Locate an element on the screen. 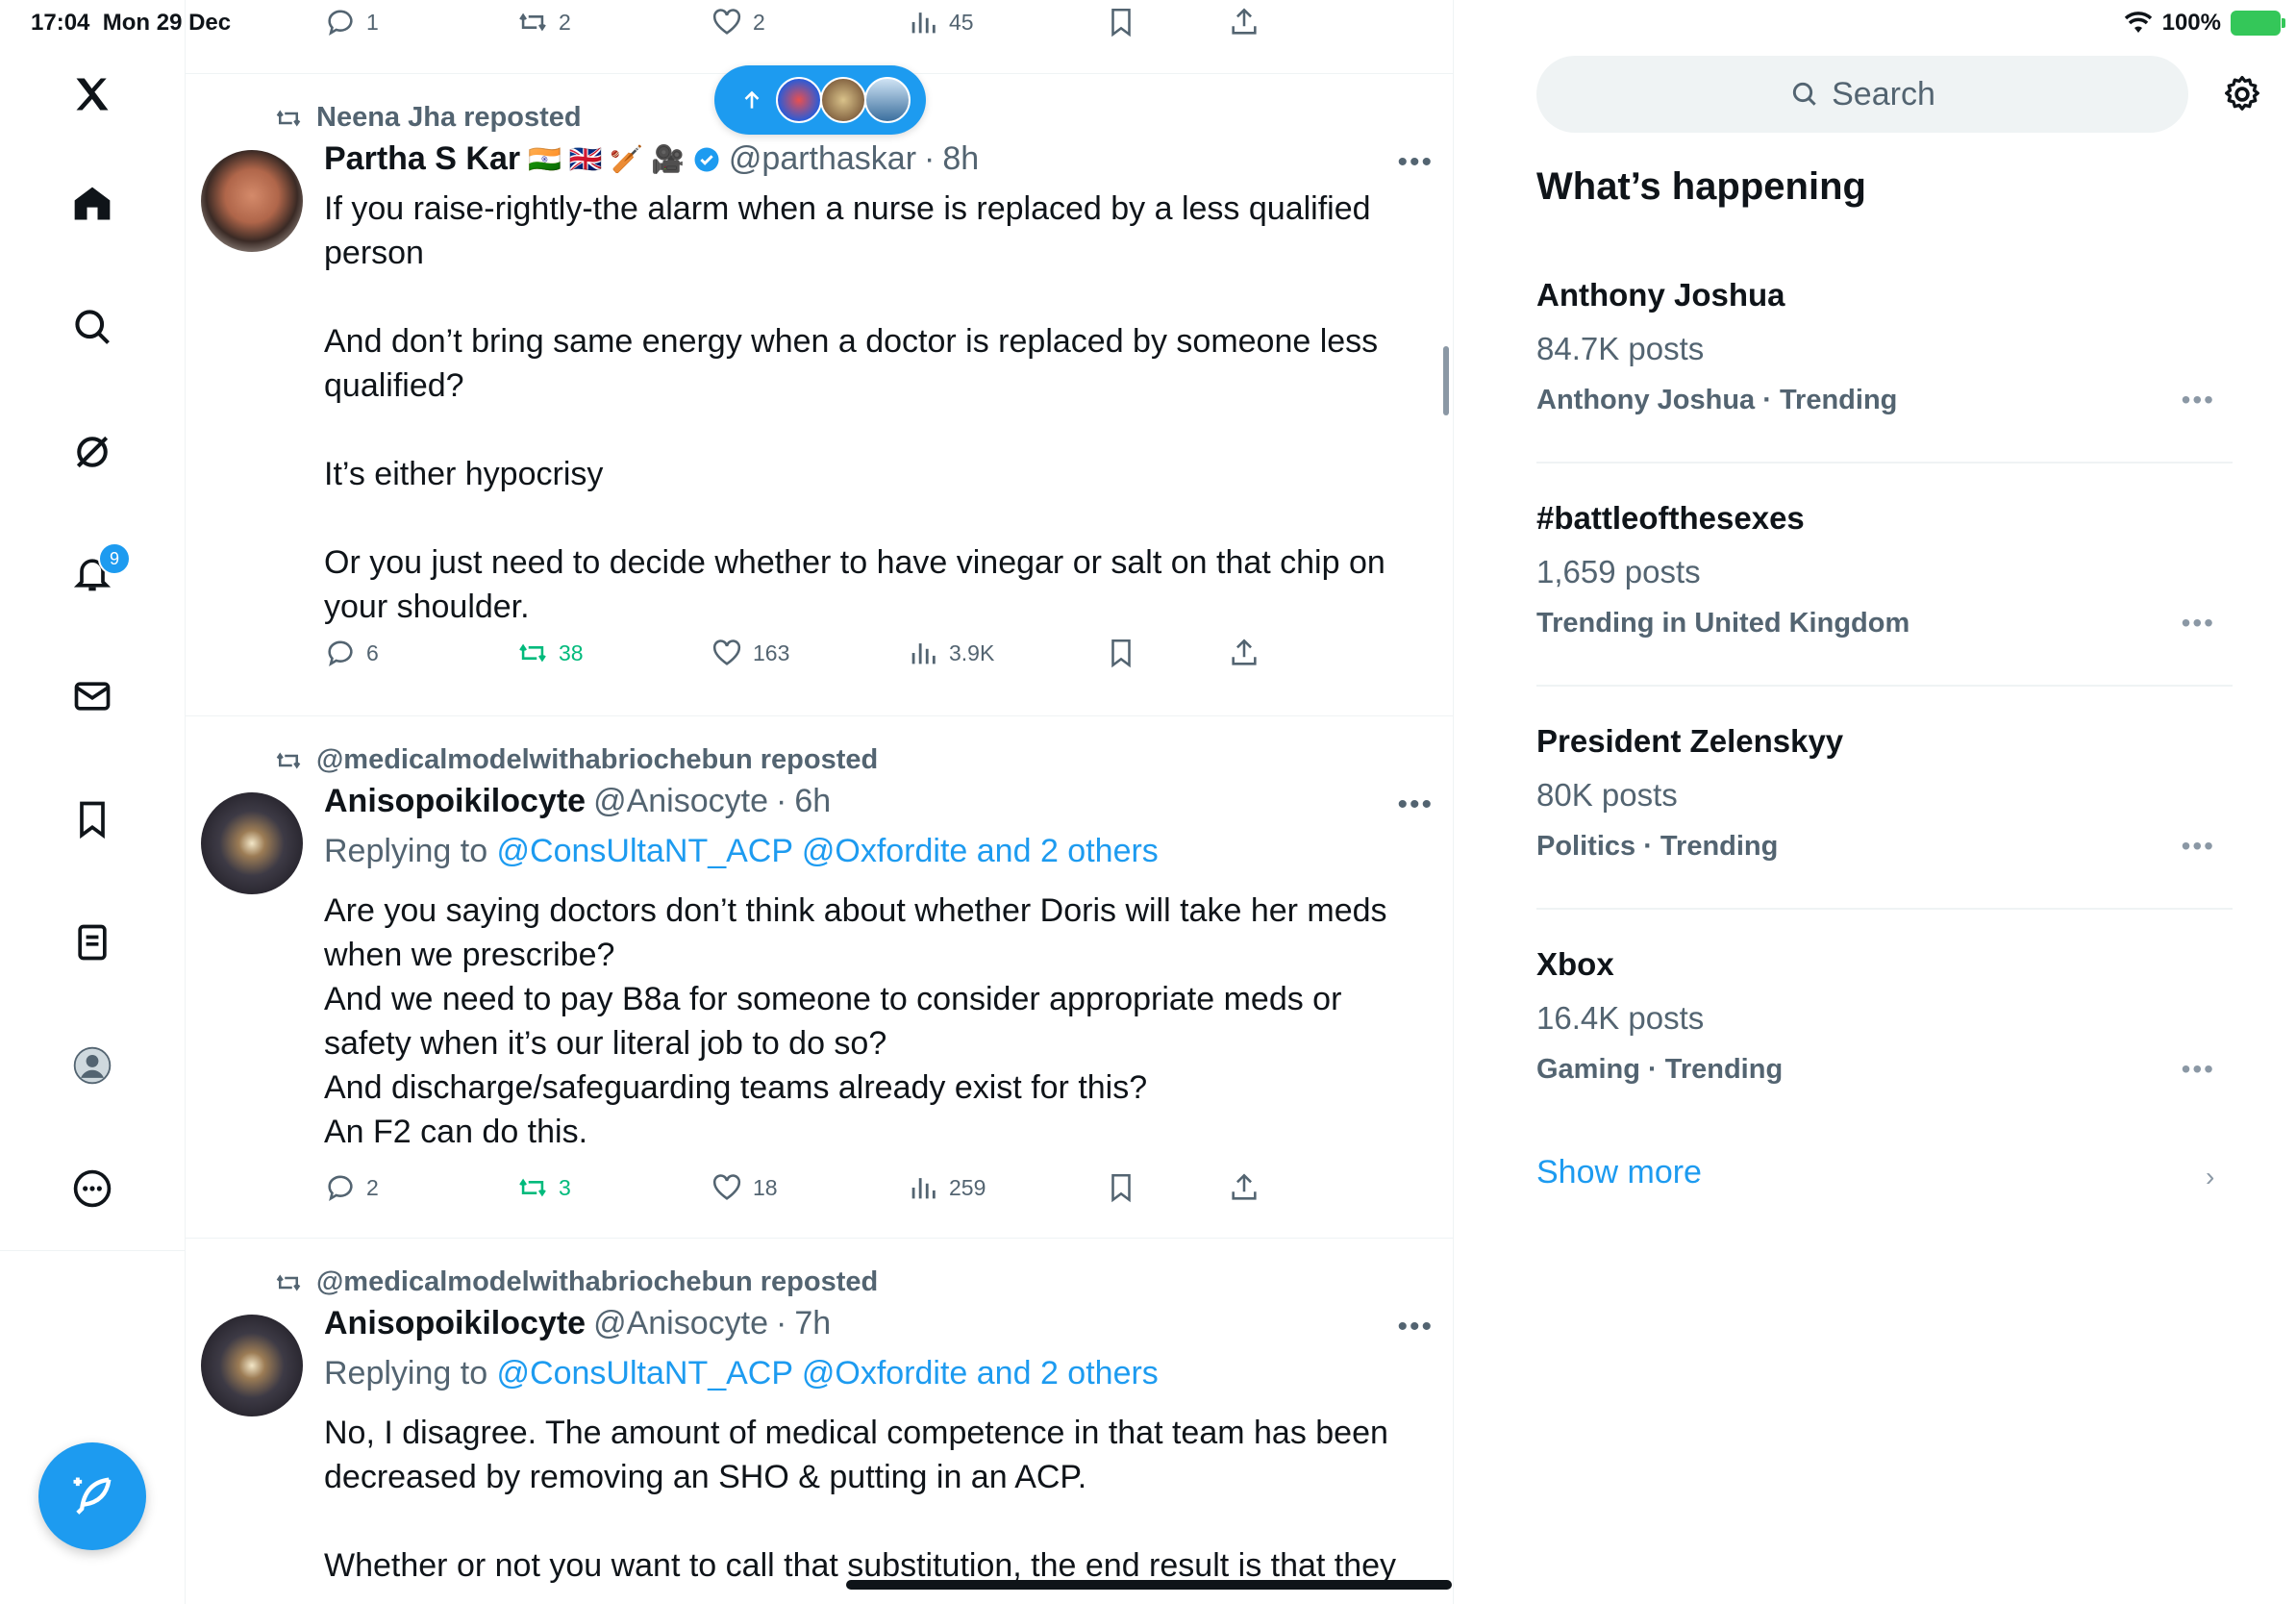  battery-percent: 100% is located at coordinates (2191, 23).